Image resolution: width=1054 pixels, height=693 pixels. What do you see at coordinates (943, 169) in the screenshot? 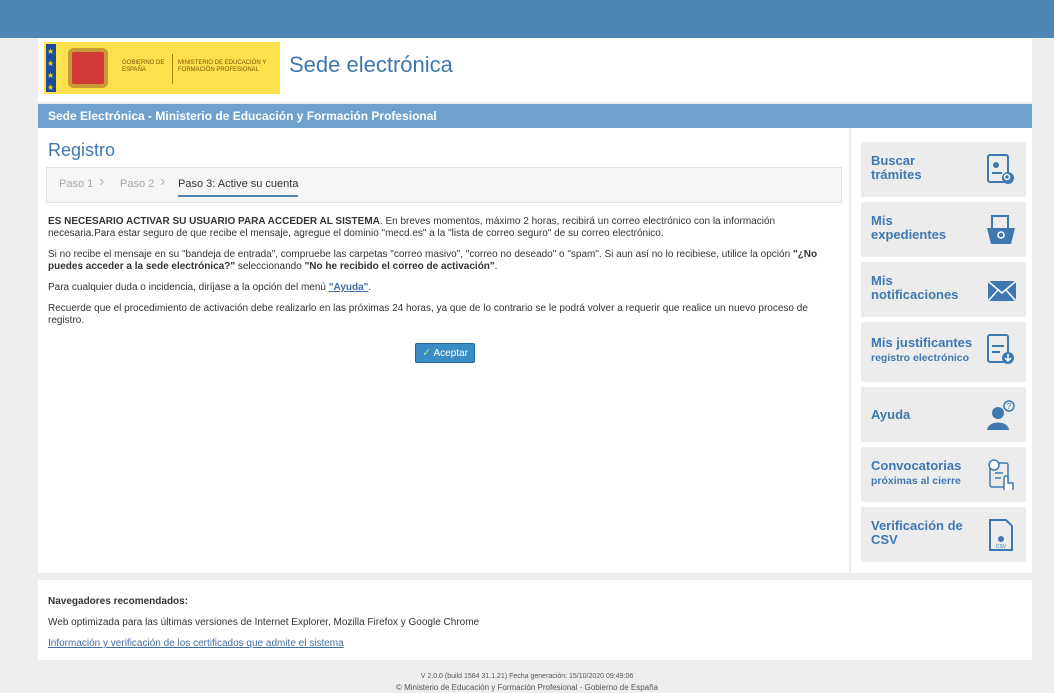
I see `sidebar-item-buscar-tramites: Buscar trámites` at bounding box center [943, 169].